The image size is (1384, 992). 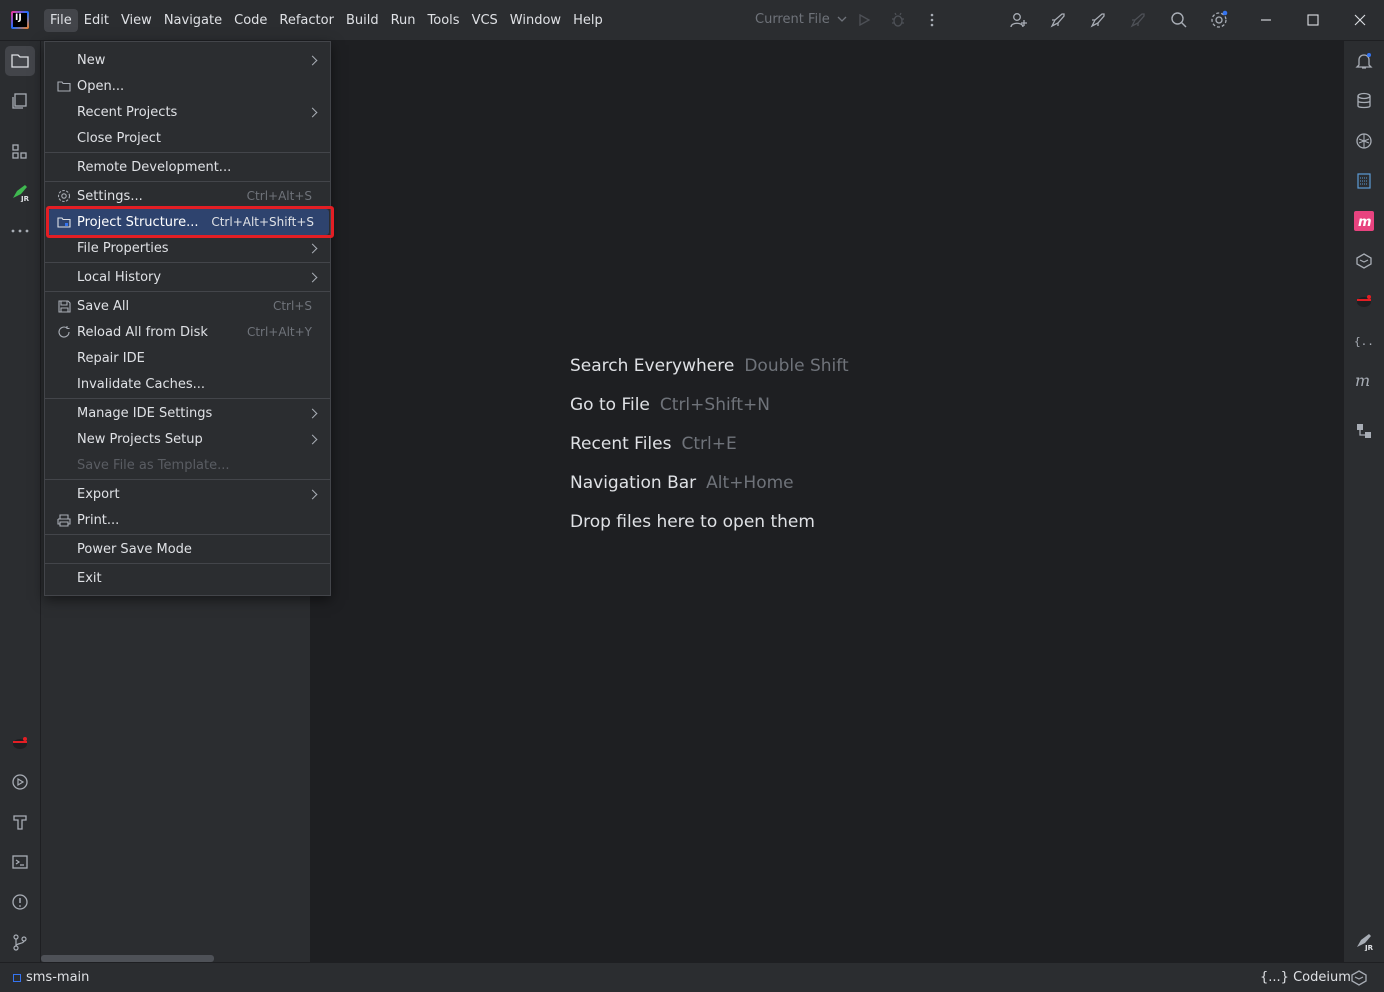 What do you see at coordinates (96, 20) in the screenshot?
I see `menu-edit: Edit` at bounding box center [96, 20].